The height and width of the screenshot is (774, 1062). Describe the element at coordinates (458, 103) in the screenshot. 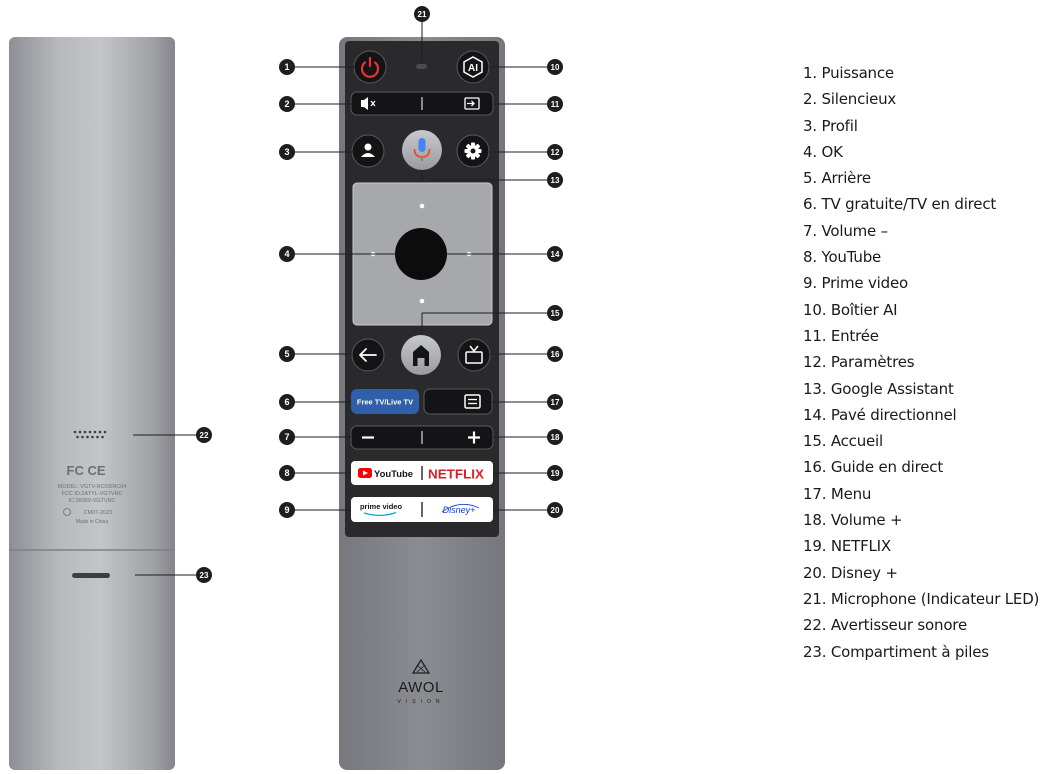

I see `input-button` at that location.